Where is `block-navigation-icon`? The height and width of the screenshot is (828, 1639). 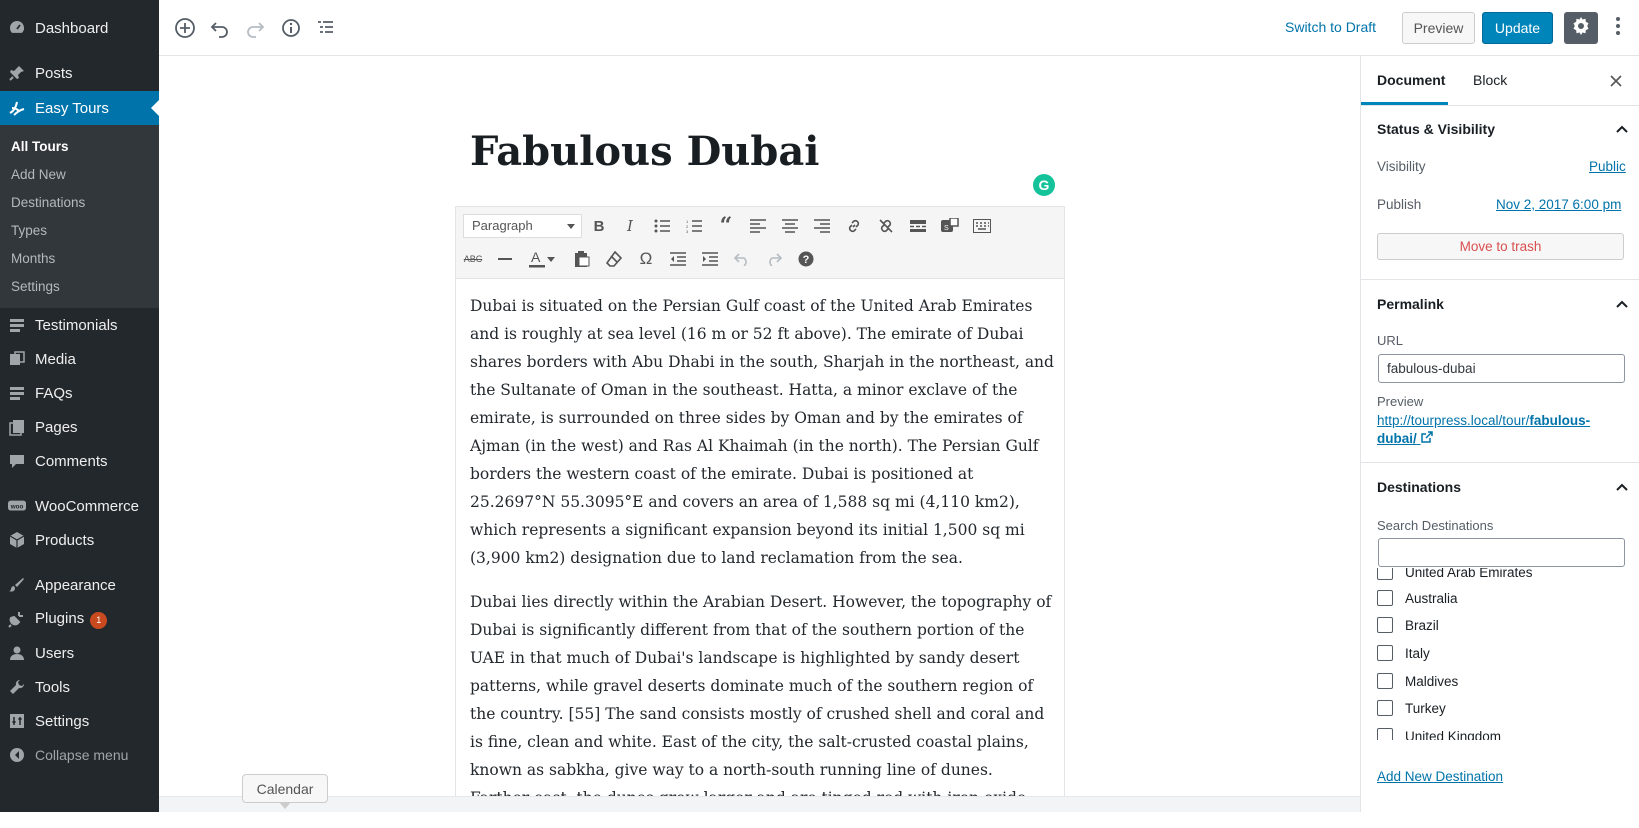 block-navigation-icon is located at coordinates (325, 28).